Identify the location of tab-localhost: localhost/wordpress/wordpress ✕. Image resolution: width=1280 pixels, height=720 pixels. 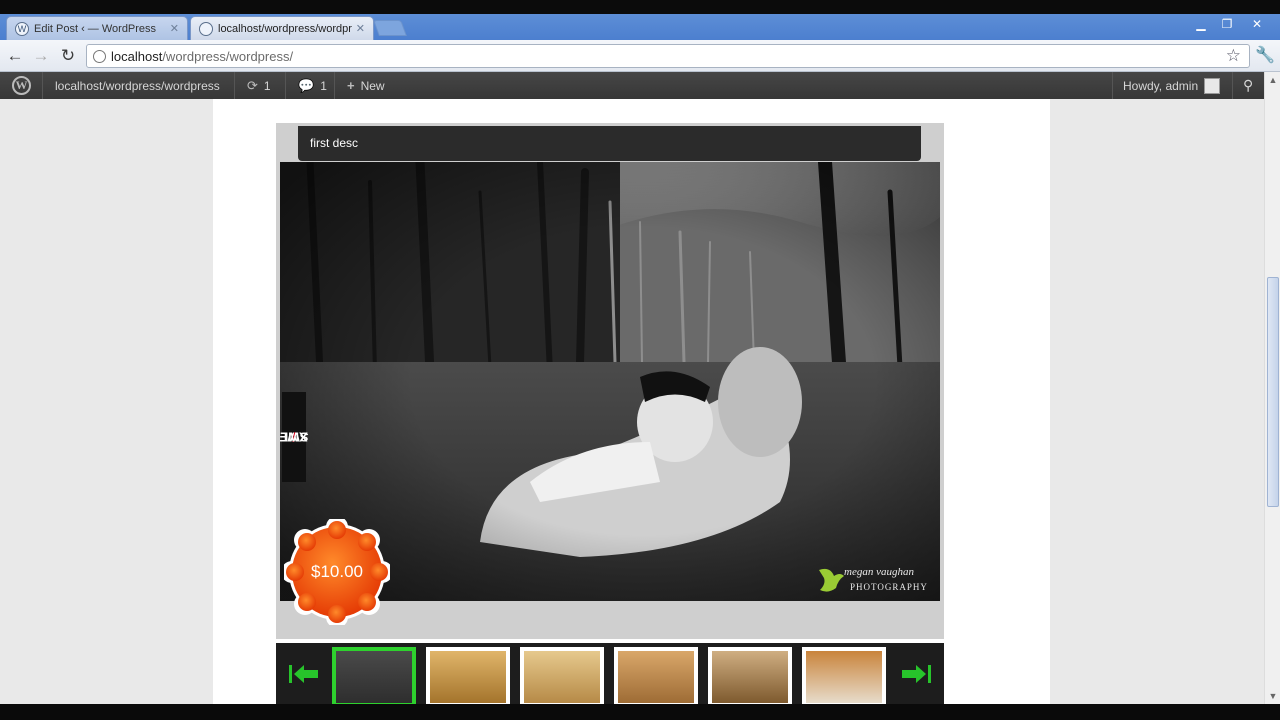
(282, 28).